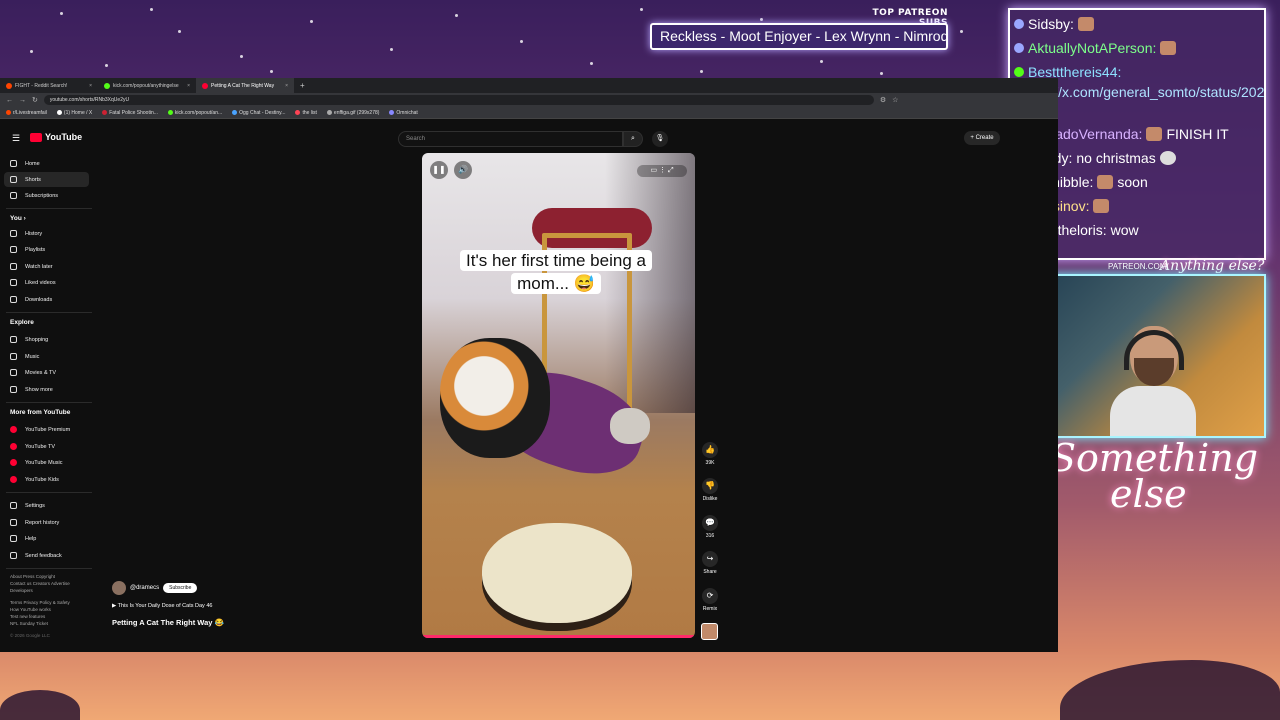 The height and width of the screenshot is (720, 1280). What do you see at coordinates (1197, 134) in the screenshot?
I see `chat-text: FINISH IT` at bounding box center [1197, 134].